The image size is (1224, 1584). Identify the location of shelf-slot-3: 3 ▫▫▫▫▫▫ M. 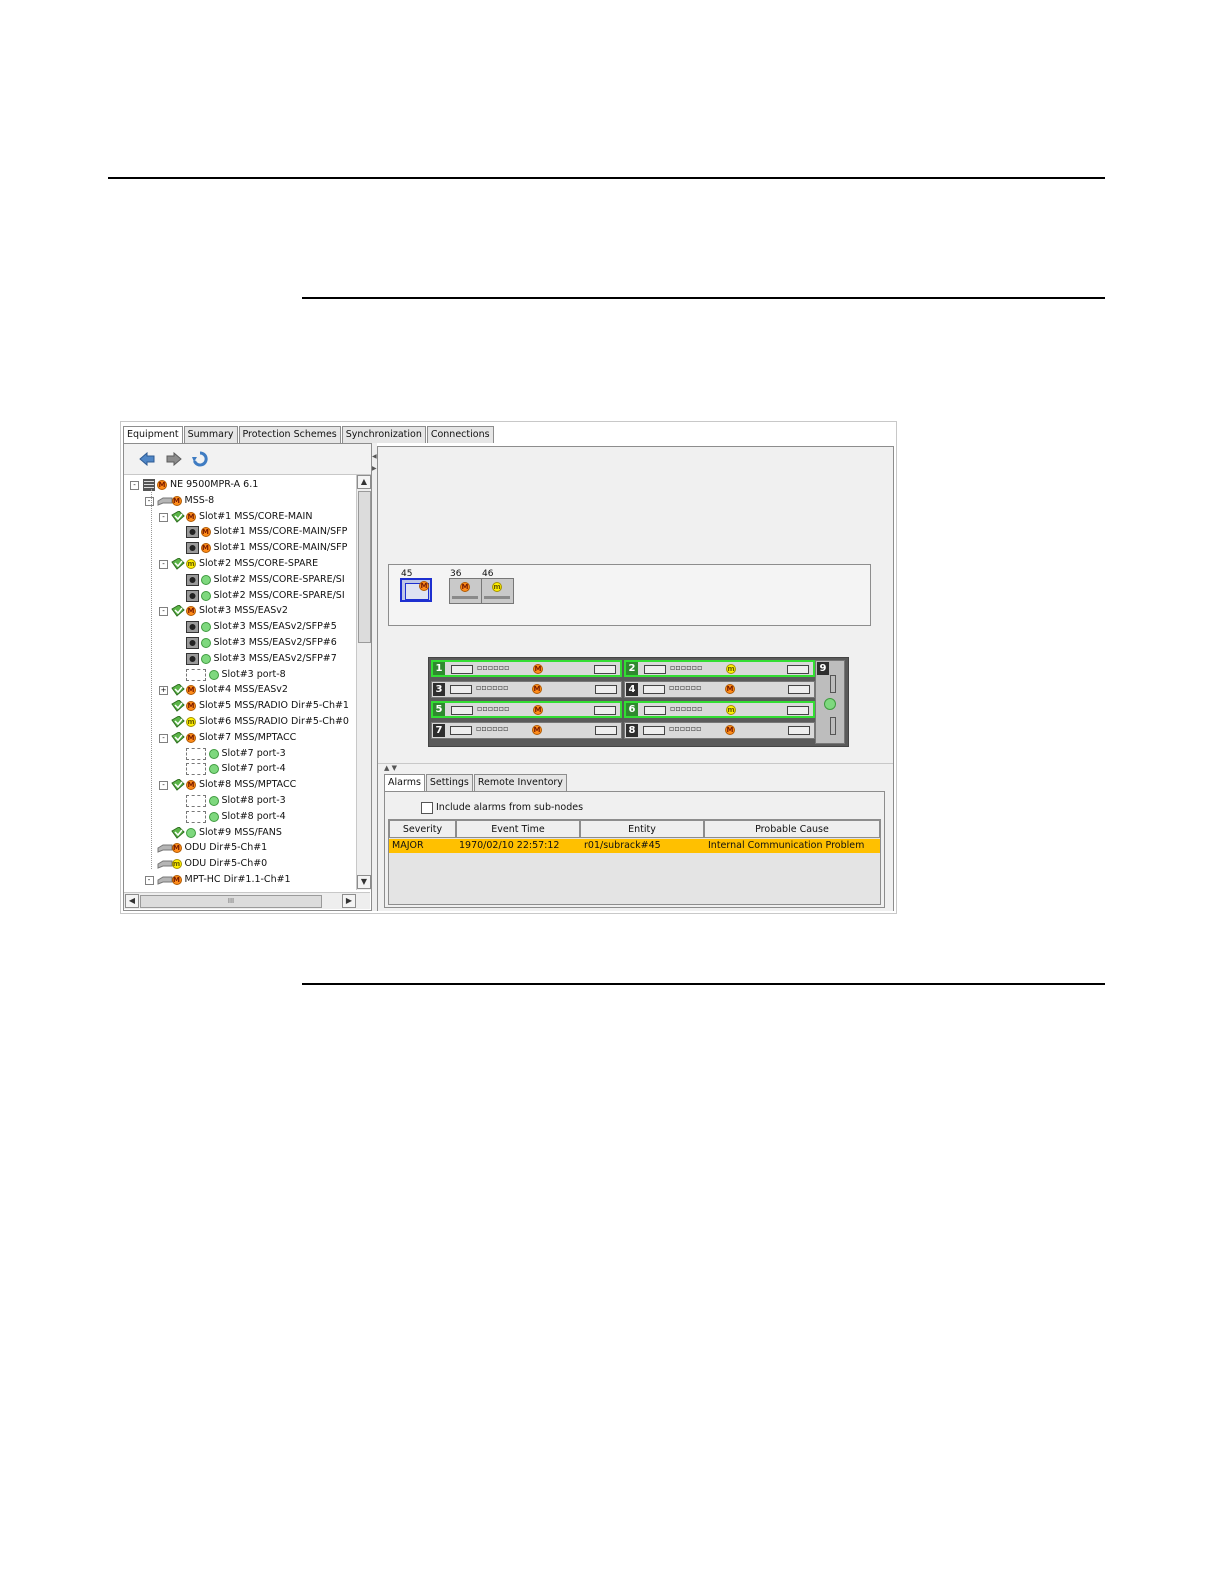
(526, 689).